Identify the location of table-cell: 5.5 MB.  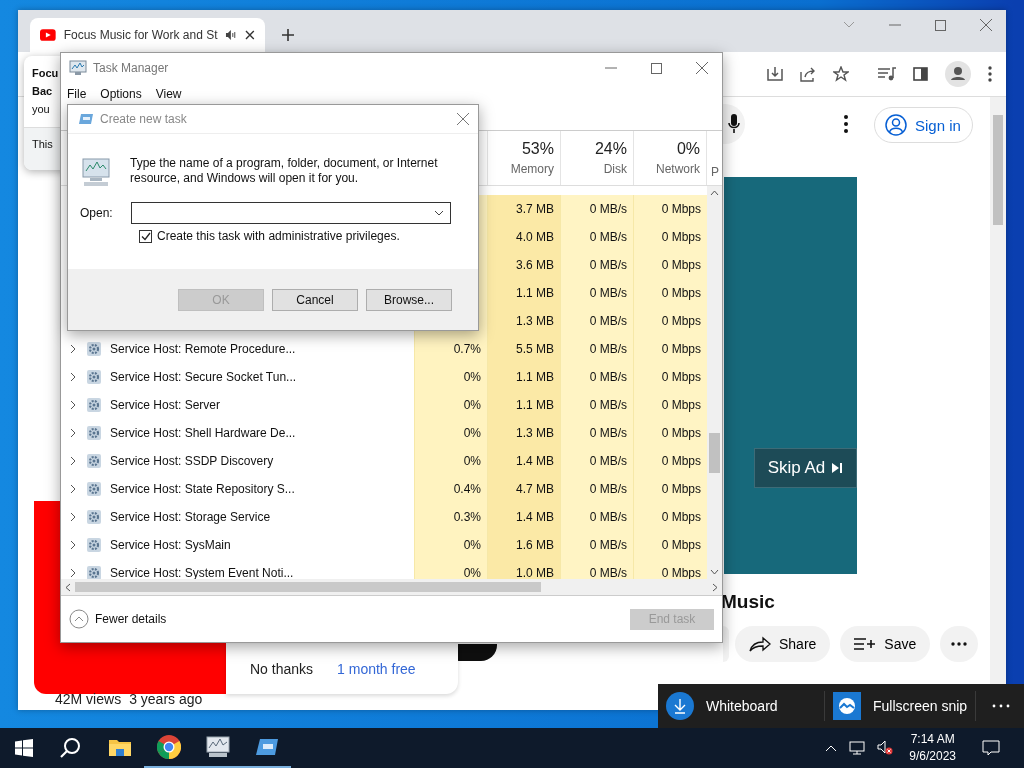
(523, 349).